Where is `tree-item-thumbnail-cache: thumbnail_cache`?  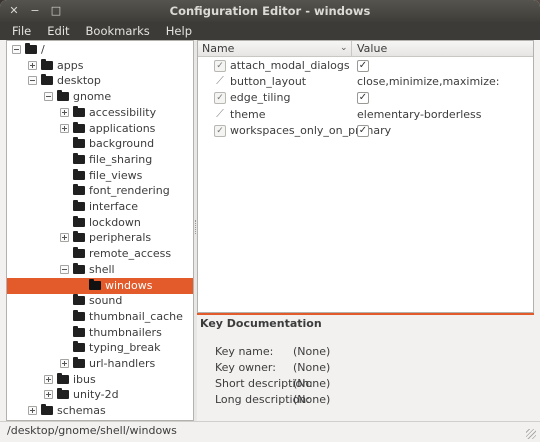
tree-item-thumbnail-cache: thumbnail_cache is located at coordinates (100, 317).